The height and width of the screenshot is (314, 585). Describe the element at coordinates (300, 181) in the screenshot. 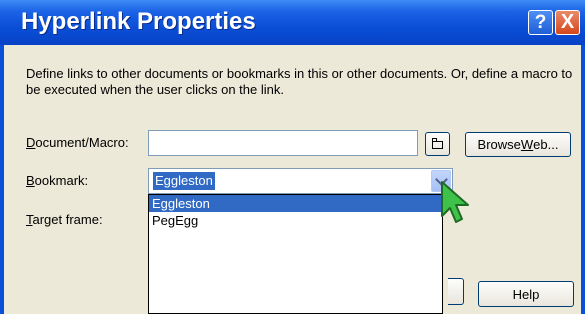

I see `bookmark-combobox: Eggleston` at that location.